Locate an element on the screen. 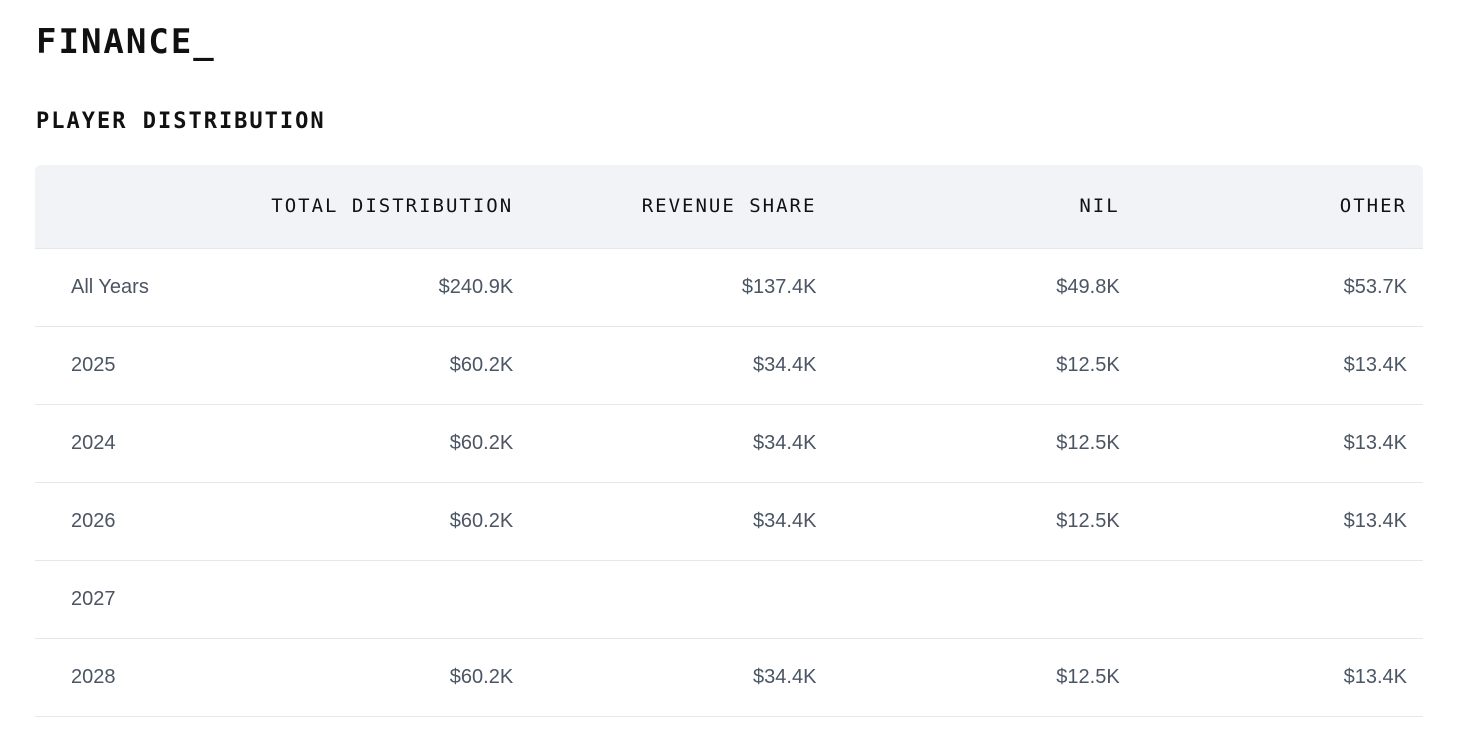 Image resolution: width=1465 pixels, height=741 pixels. section-title: PLAYER DISTRIBUTION is located at coordinates (181, 121).